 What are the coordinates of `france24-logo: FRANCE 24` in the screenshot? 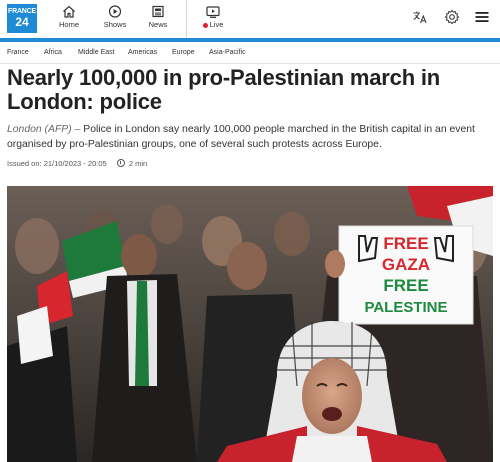 It's located at (22, 18).